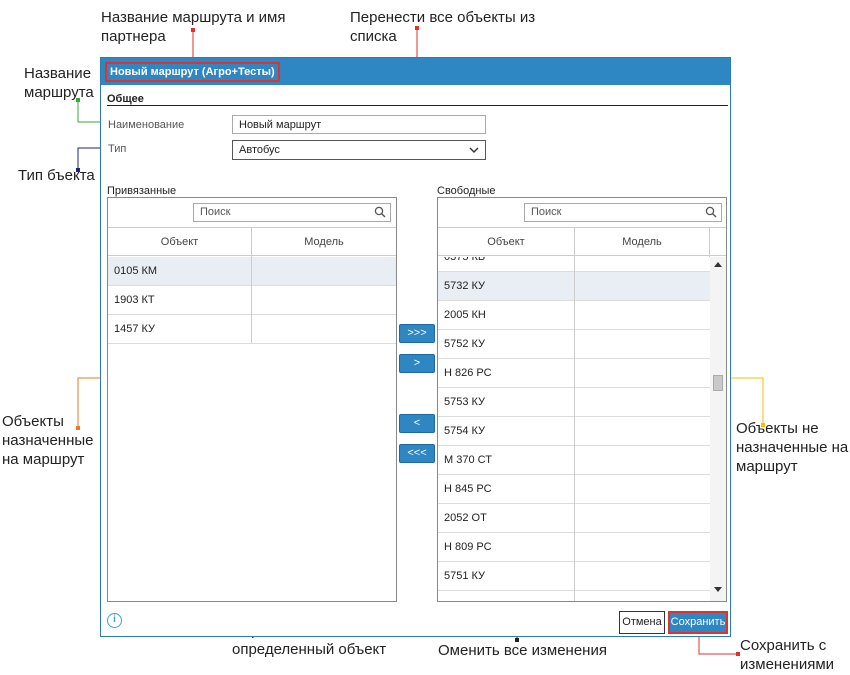 The height and width of the screenshot is (675, 850). I want to click on name-row: Наименование Новый маршрут, so click(296, 124).